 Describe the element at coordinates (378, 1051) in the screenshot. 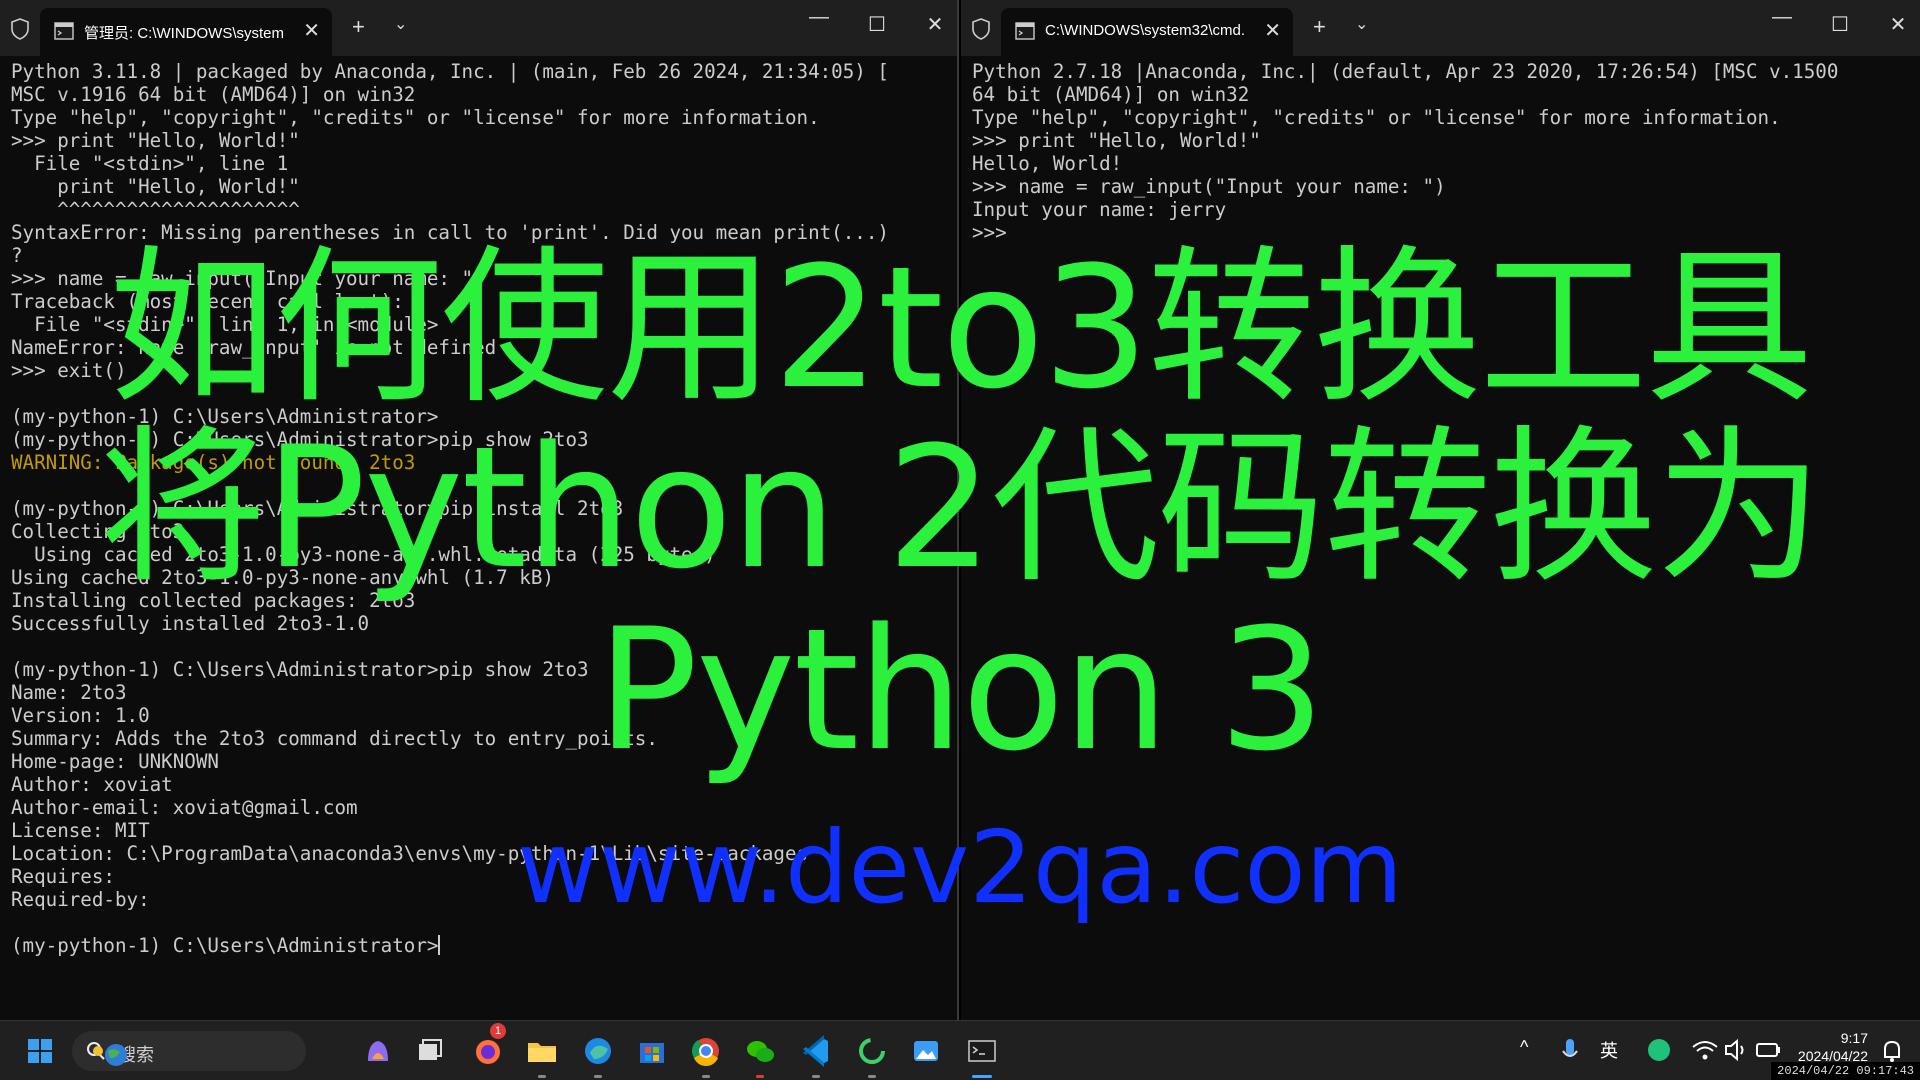

I see `copilot-icon` at that location.